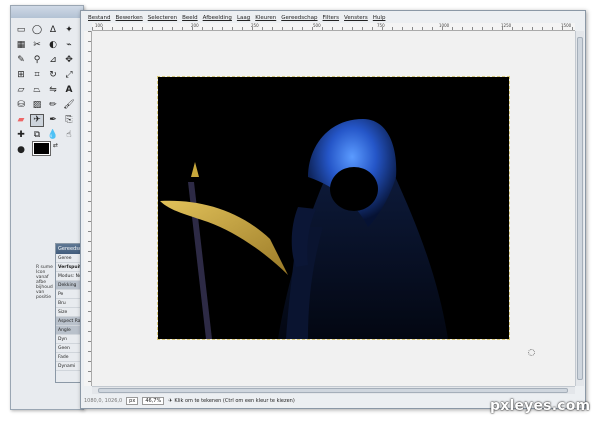  Describe the element at coordinates (21, 75) in the screenshot. I see `align-icon: ⊞` at that location.